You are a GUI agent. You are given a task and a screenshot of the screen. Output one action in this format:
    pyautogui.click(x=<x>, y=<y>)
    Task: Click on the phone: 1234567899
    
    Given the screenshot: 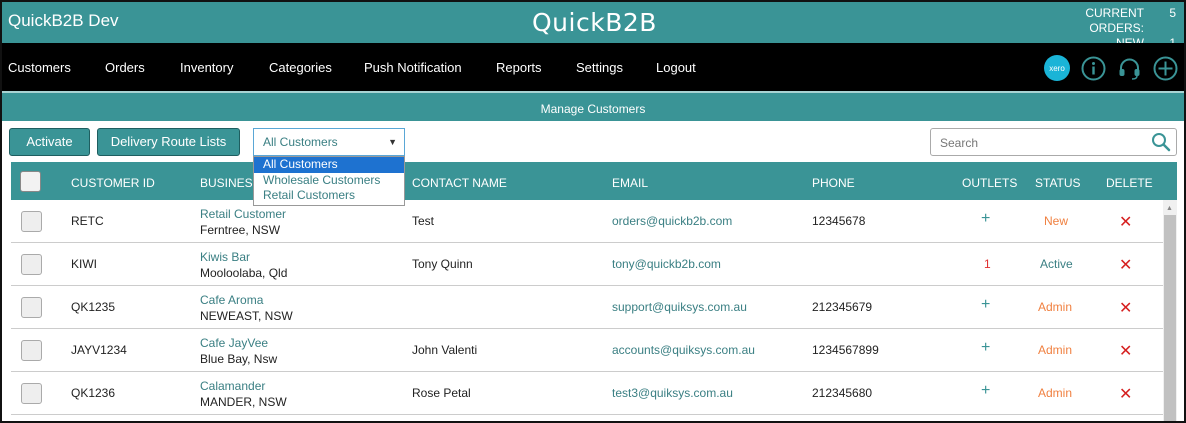 What is the action you would take?
    pyautogui.click(x=845, y=350)
    